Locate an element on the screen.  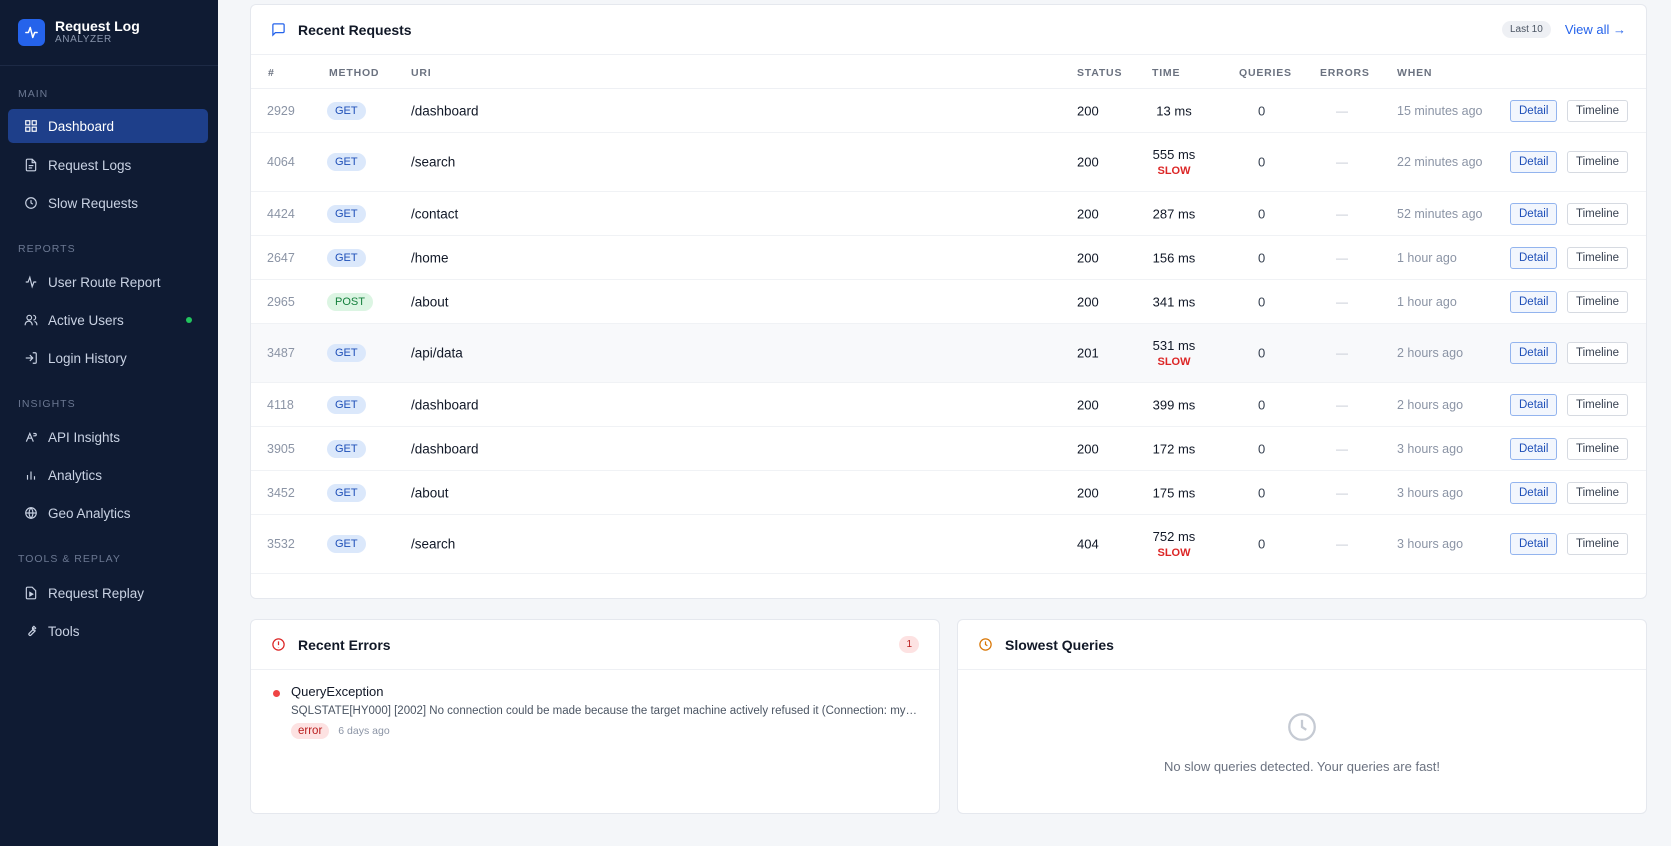
bar-chart-icon is located at coordinates (31, 475).